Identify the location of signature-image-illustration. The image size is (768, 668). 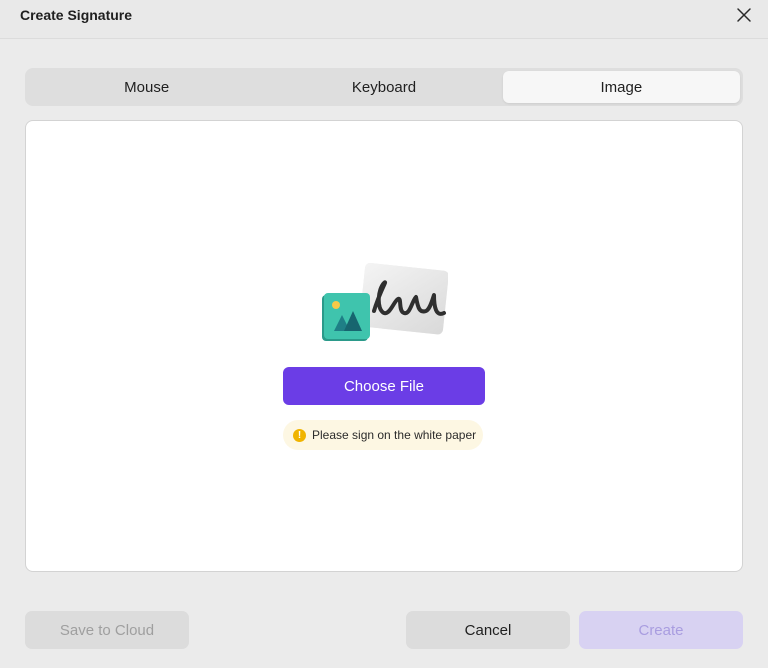
(385, 301).